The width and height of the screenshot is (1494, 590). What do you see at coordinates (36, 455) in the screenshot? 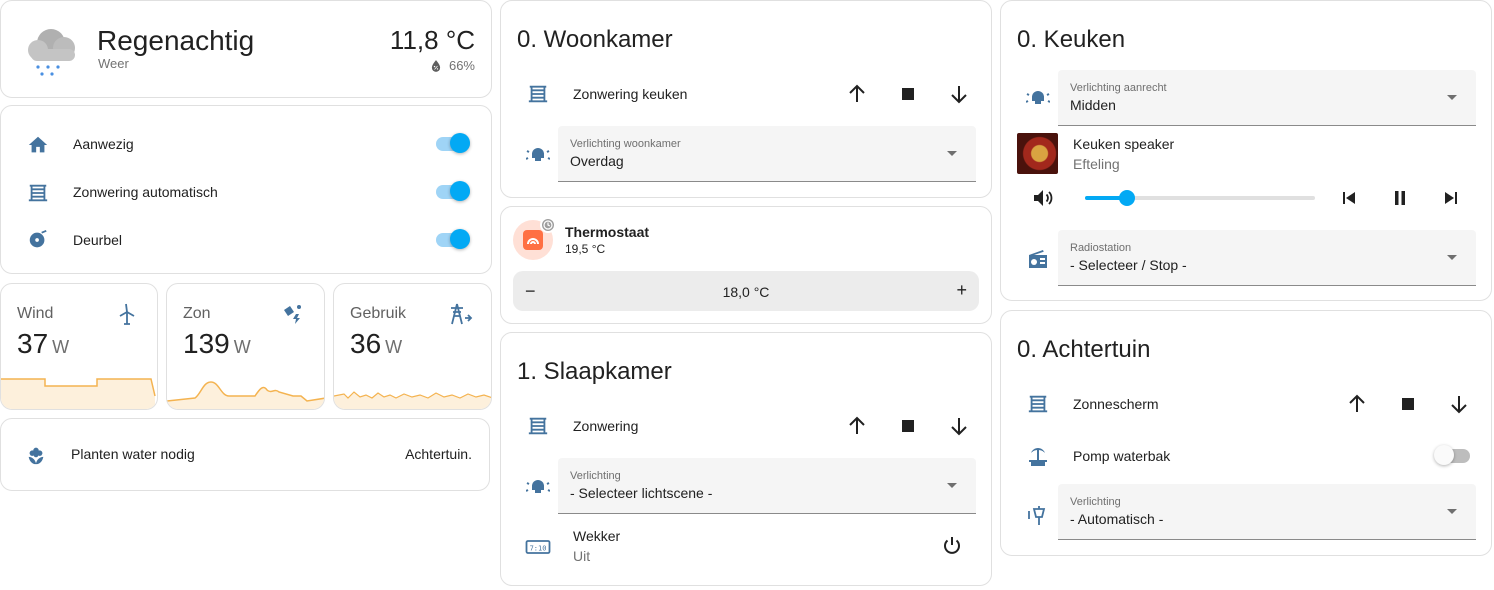
I see `flower-icon` at bounding box center [36, 455].